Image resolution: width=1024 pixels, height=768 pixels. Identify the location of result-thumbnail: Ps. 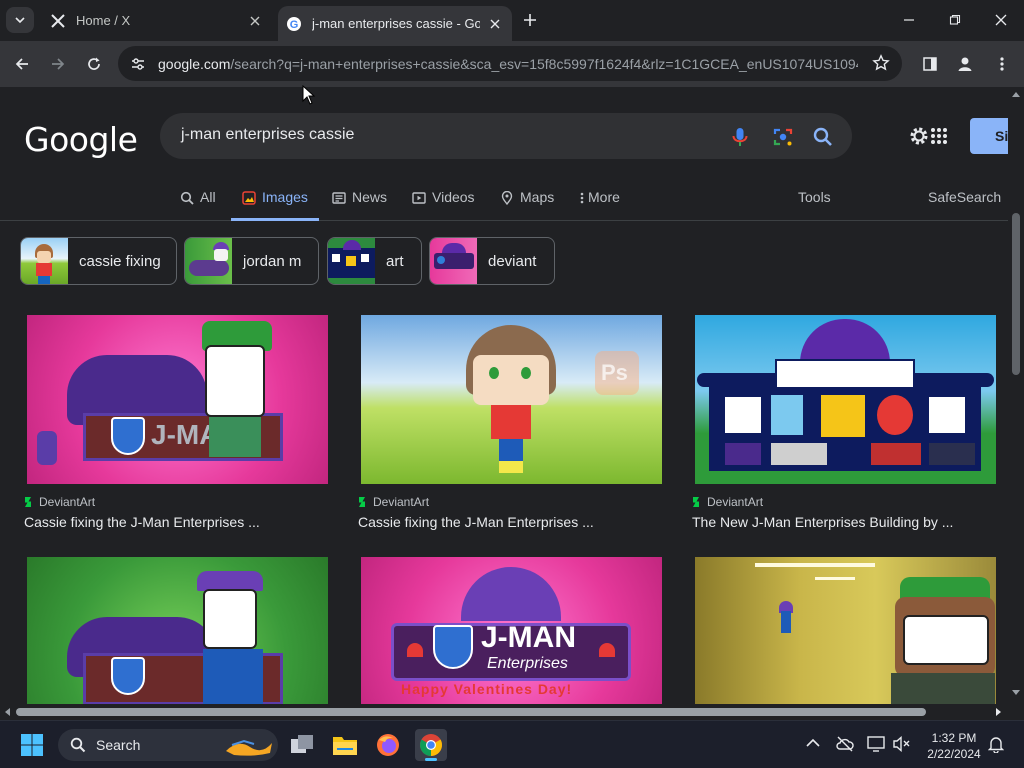
(511, 399).